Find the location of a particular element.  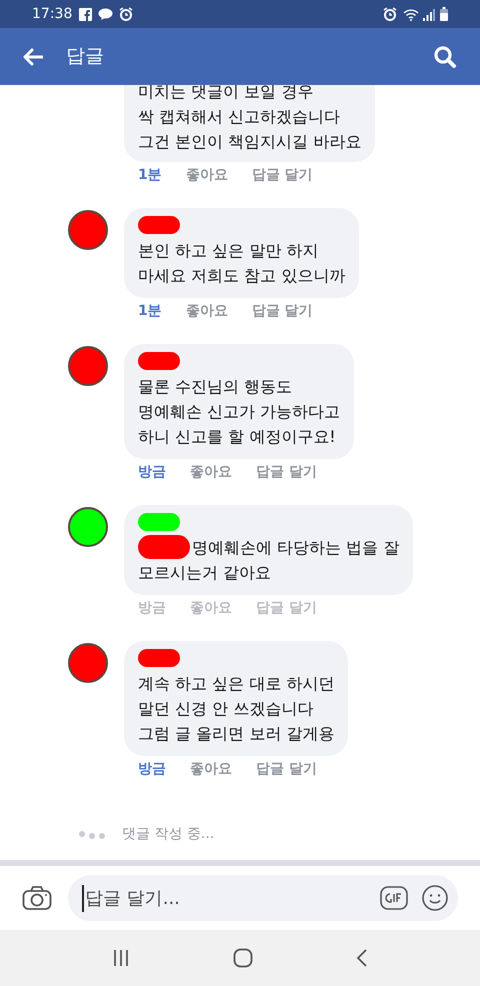

search-icon is located at coordinates (445, 56).